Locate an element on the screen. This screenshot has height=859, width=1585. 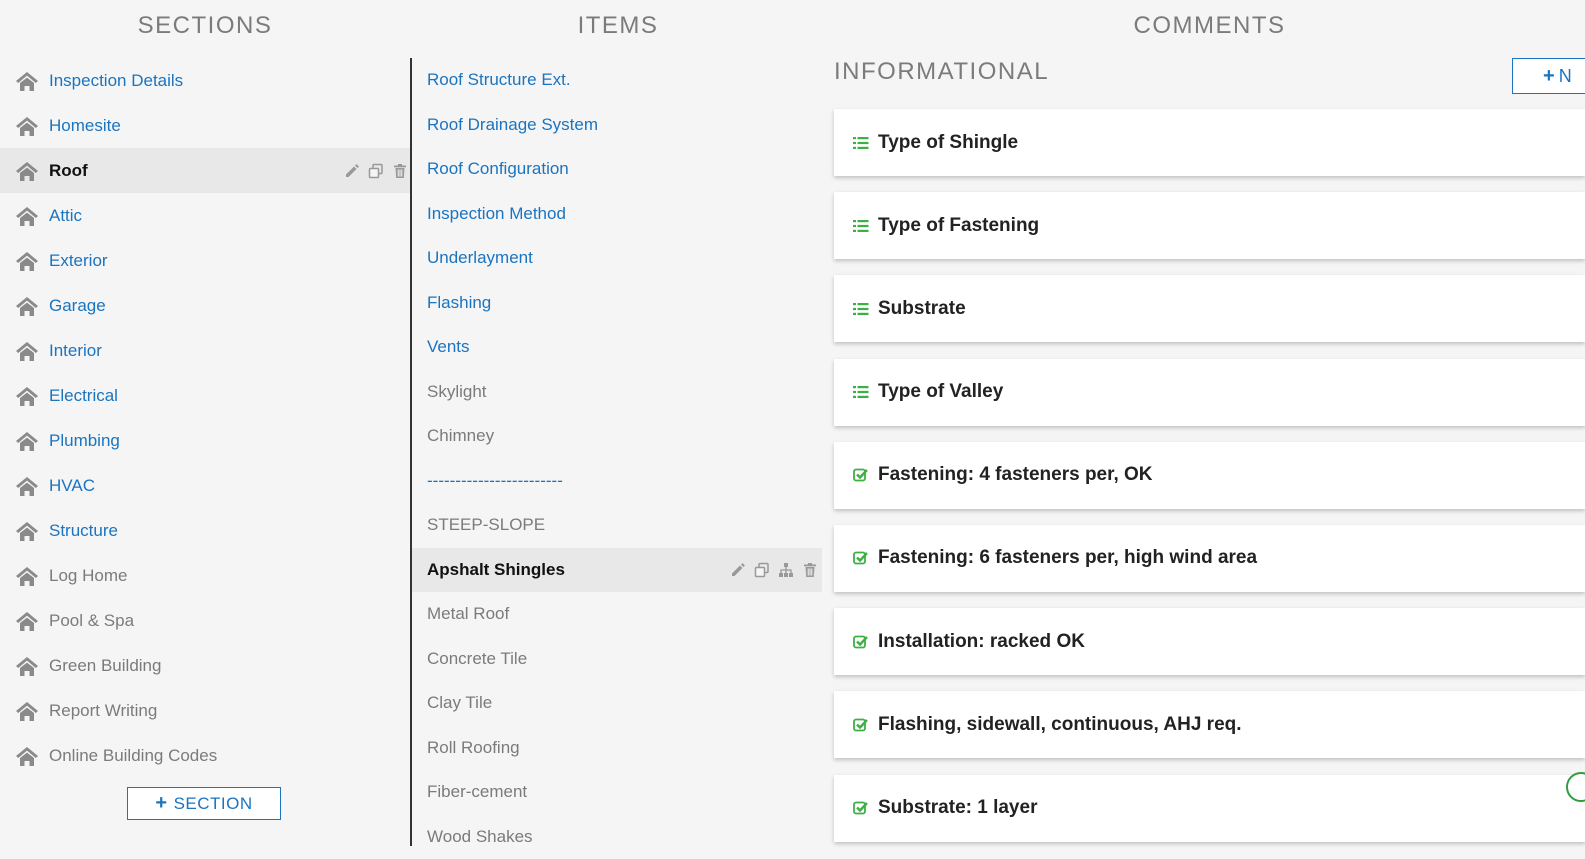
sections-header: SECTIONS is located at coordinates (205, 26).